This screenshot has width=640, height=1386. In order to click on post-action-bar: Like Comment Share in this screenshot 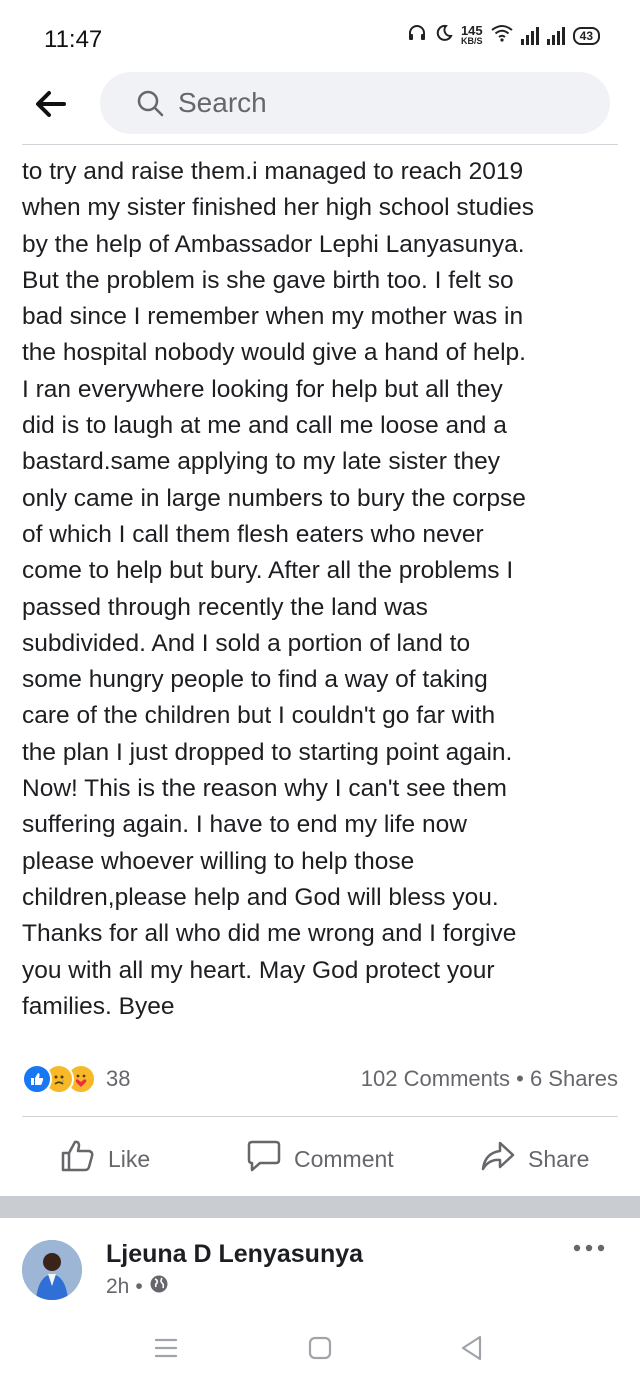, I will do `click(320, 1159)`.